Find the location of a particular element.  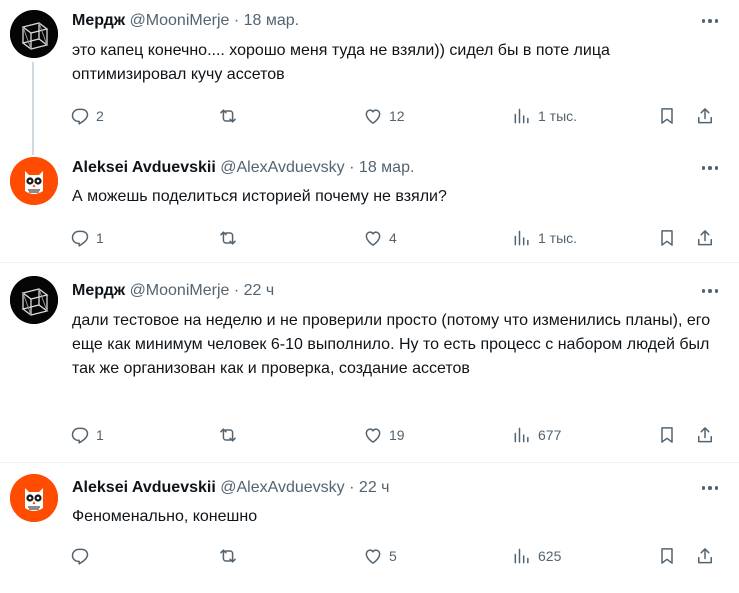

like-button: 4 is located at coordinates (380, 238).